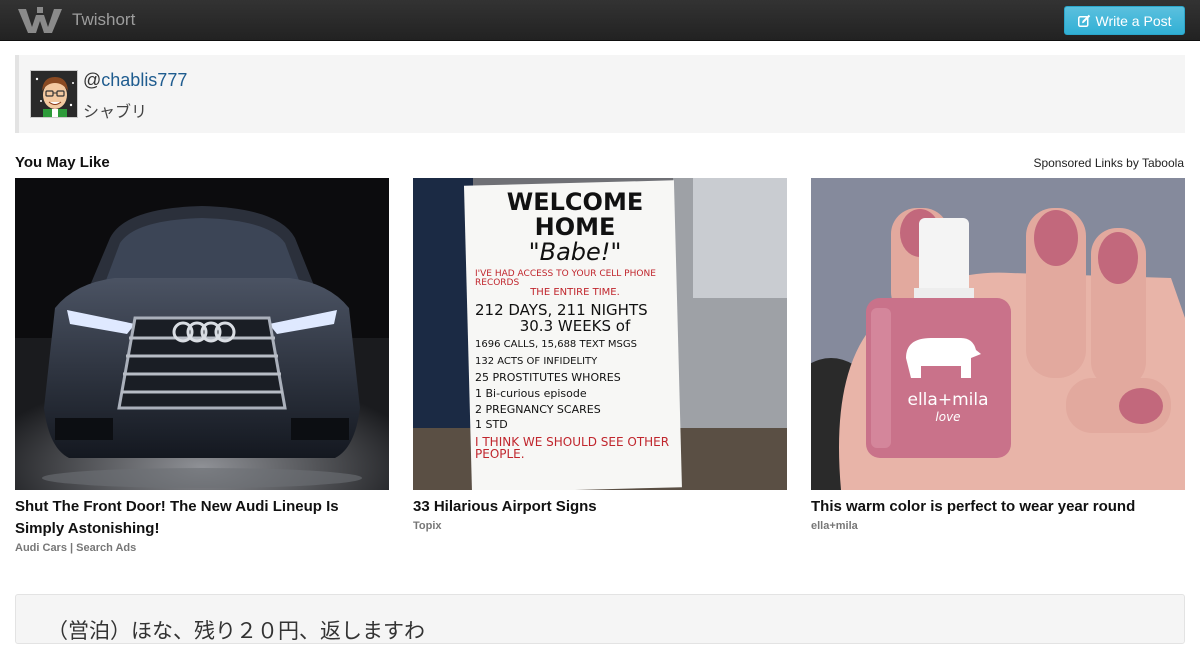 The image size is (1200, 645). Describe the element at coordinates (556, 345) in the screenshot. I see `sign-line: 1696 CALLS, 15,688 TEXT MSGS` at that location.